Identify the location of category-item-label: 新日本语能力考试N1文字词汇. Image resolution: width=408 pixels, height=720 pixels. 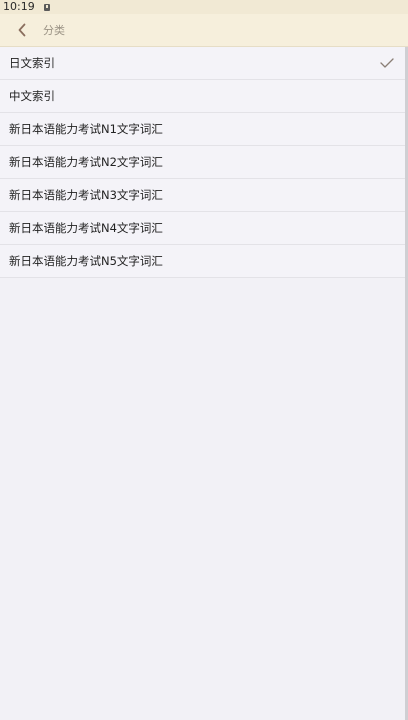
(86, 129).